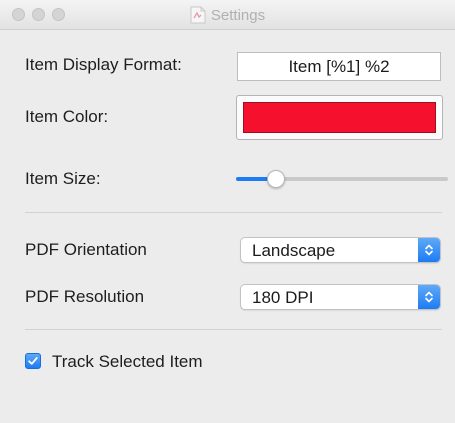 Image resolution: width=455 pixels, height=423 pixels. Describe the element at coordinates (276, 179) in the screenshot. I see `slider-knob` at that location.